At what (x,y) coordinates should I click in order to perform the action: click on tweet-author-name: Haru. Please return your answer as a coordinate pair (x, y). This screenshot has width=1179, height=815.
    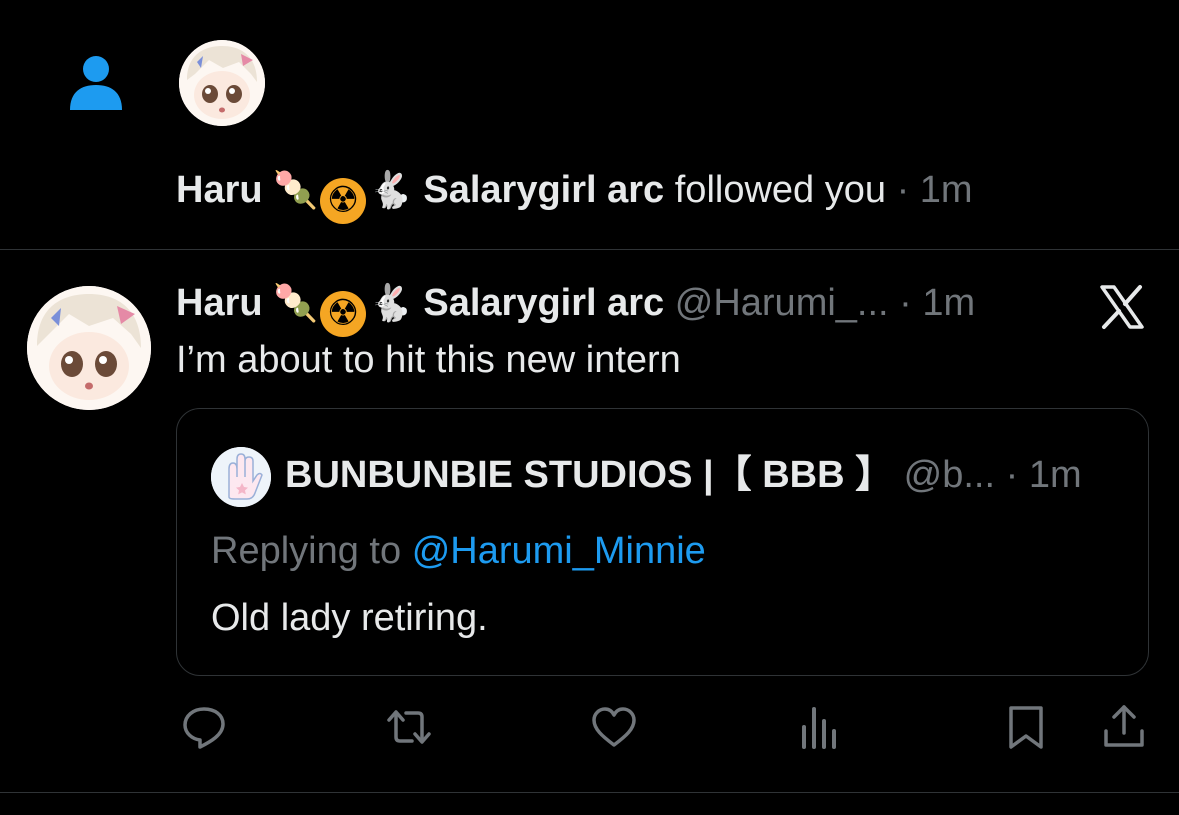
    Looking at the image, I should click on (219, 303).